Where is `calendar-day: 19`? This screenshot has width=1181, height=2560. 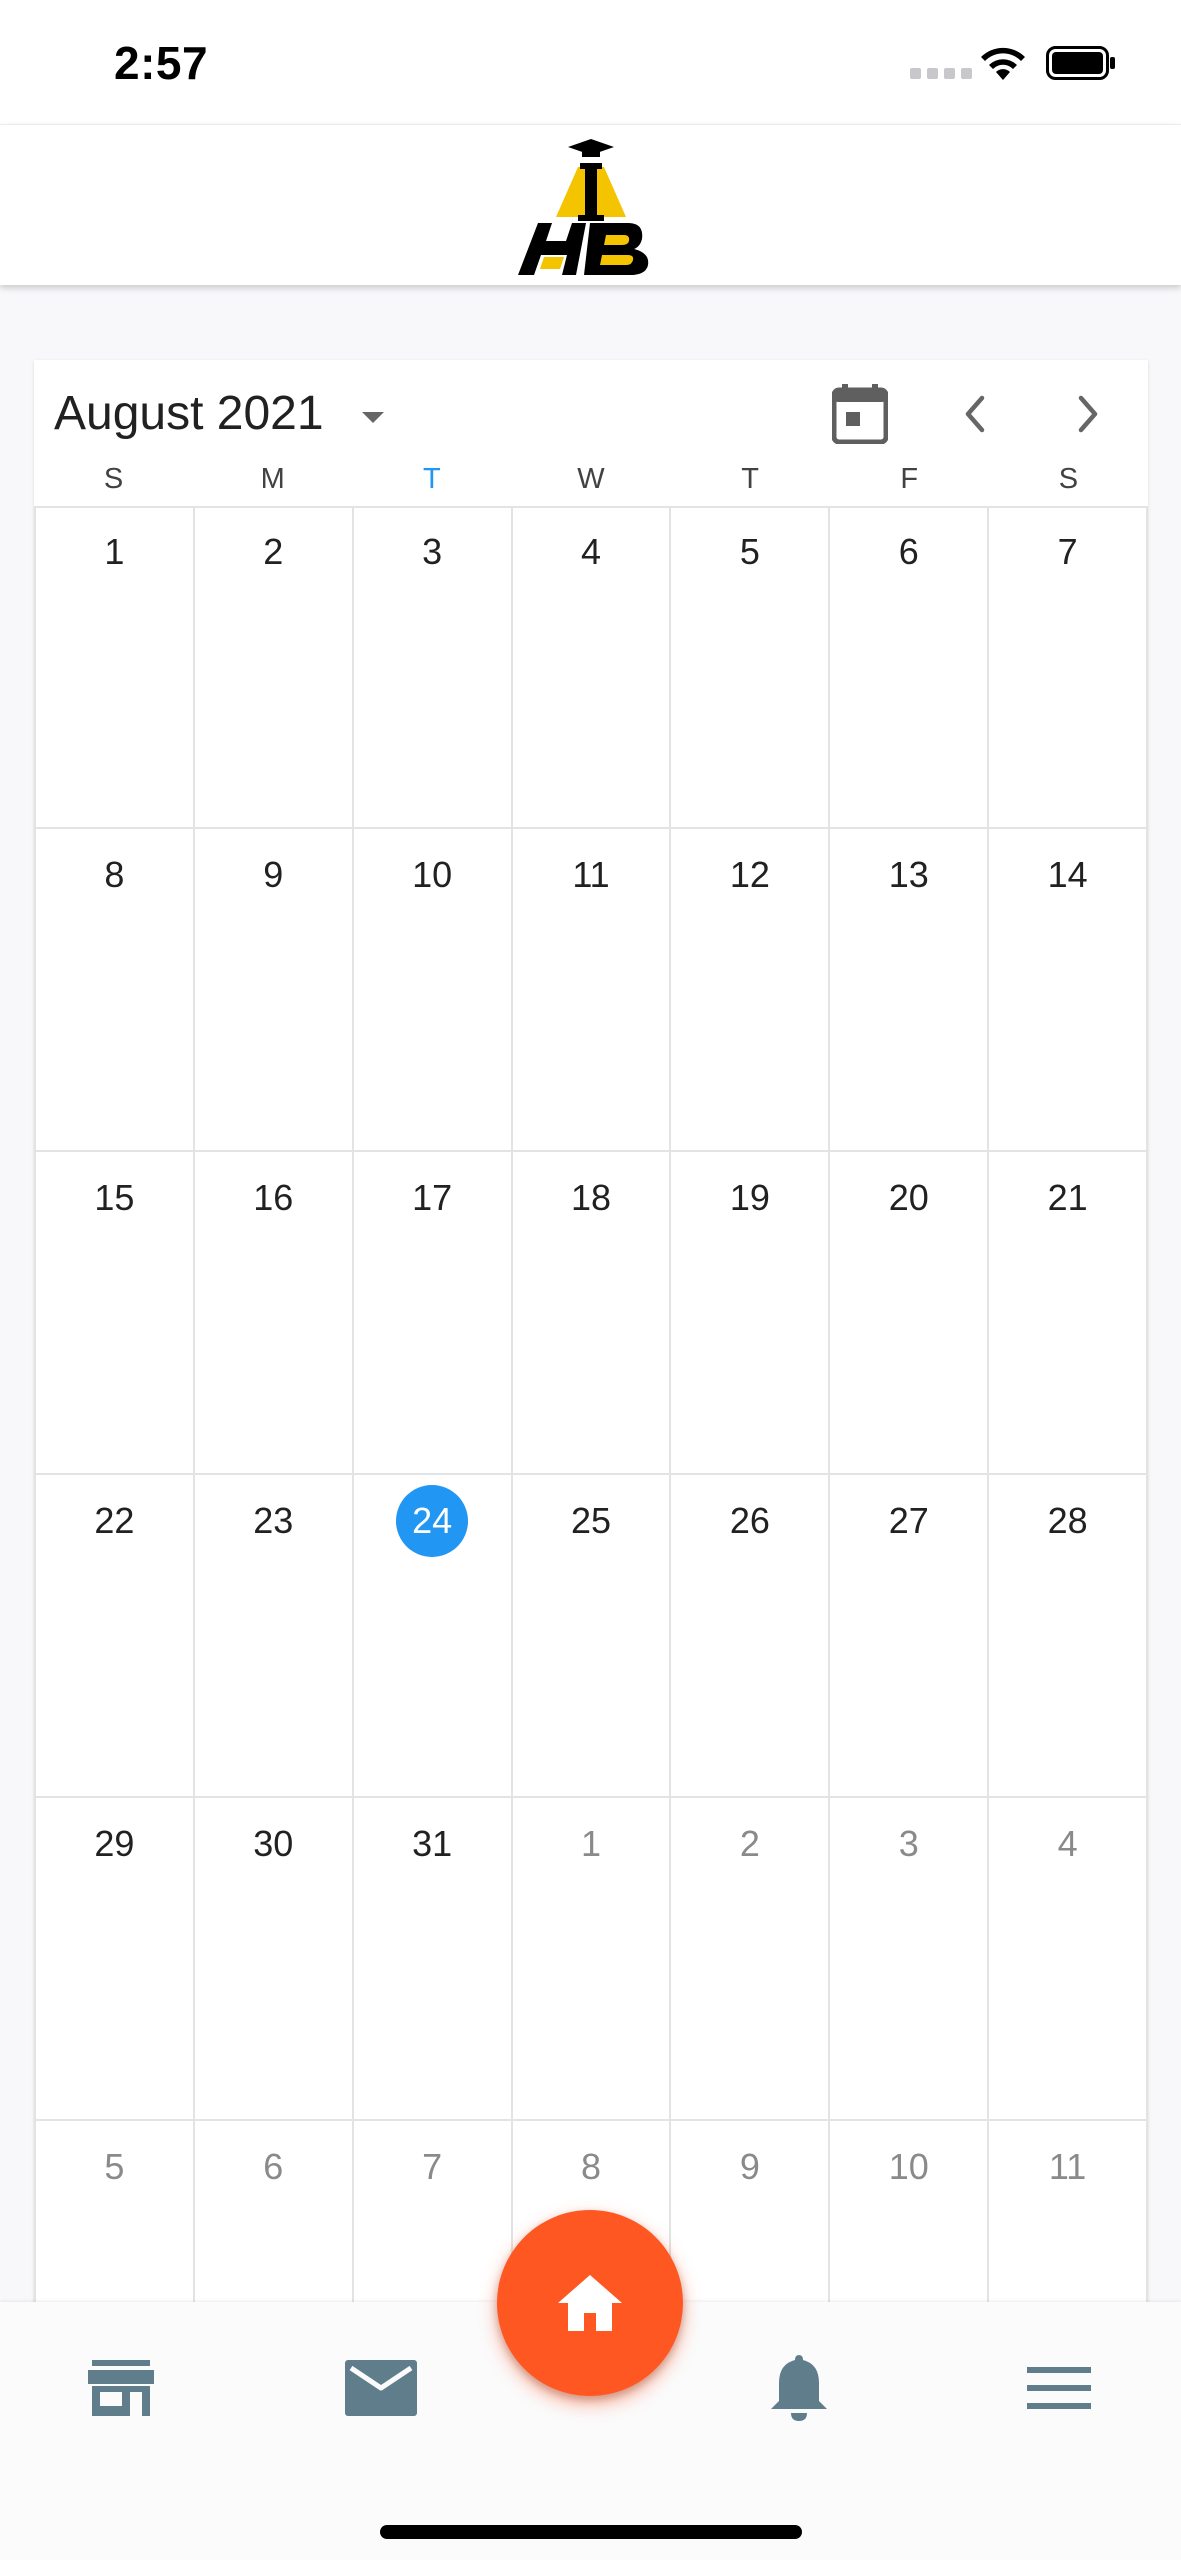
calendar-day: 19 is located at coordinates (751, 1312).